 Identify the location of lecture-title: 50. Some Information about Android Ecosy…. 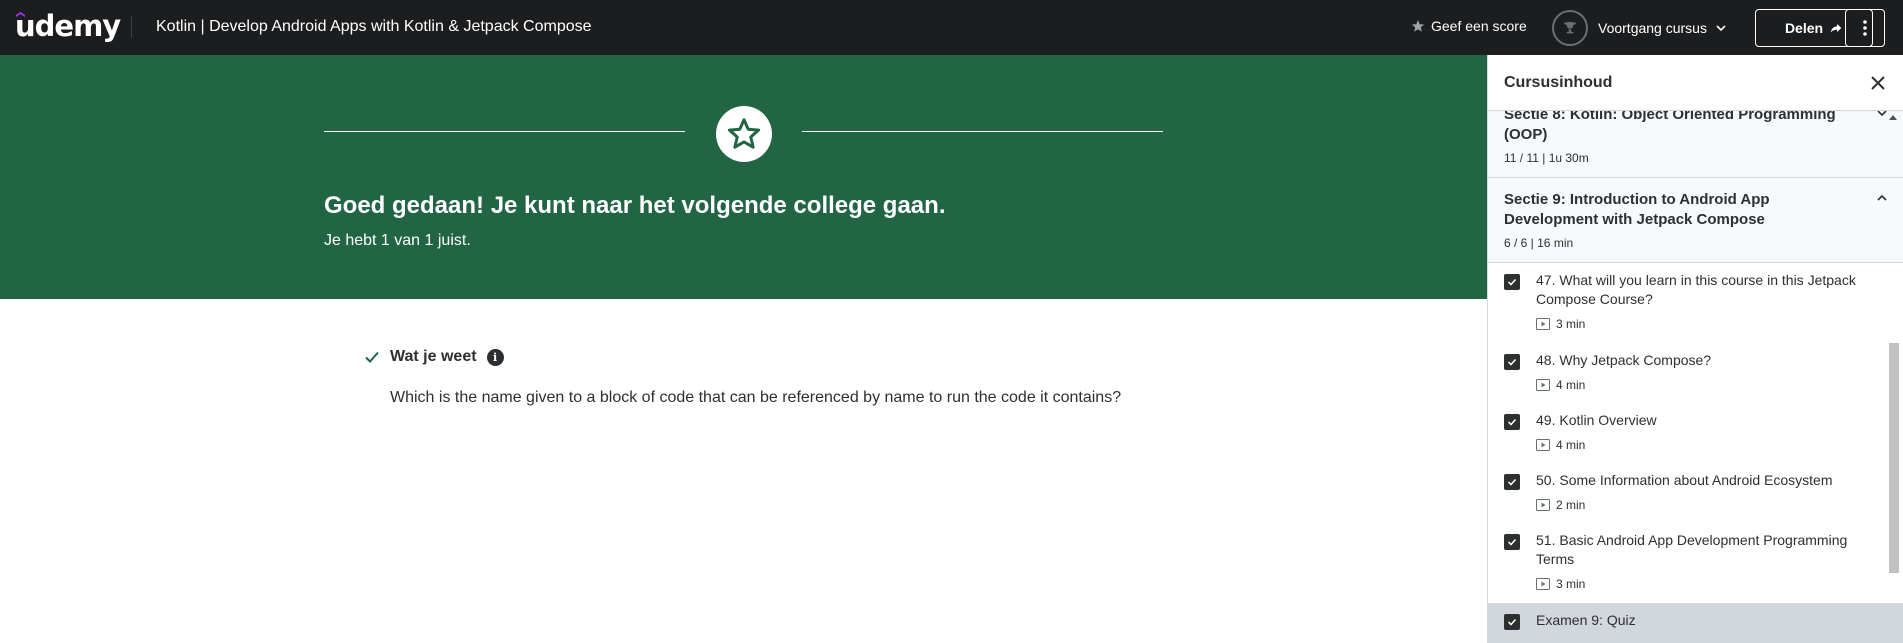
(1684, 480).